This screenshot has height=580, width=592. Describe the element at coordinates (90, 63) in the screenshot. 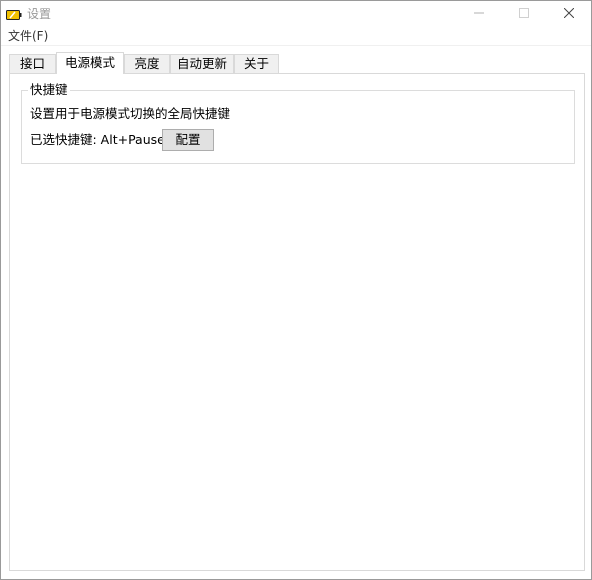

I see `tab-power-mode: 电源模式` at that location.